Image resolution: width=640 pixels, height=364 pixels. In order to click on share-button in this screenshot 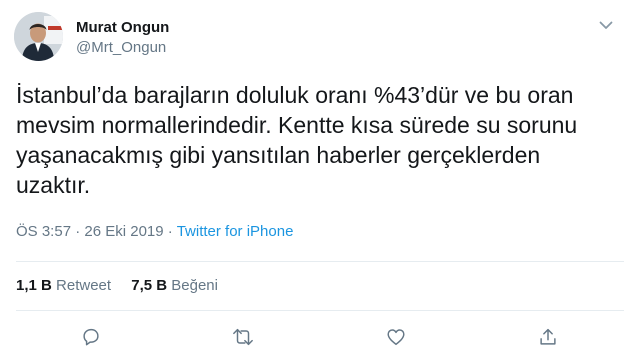, I will do `click(548, 337)`.